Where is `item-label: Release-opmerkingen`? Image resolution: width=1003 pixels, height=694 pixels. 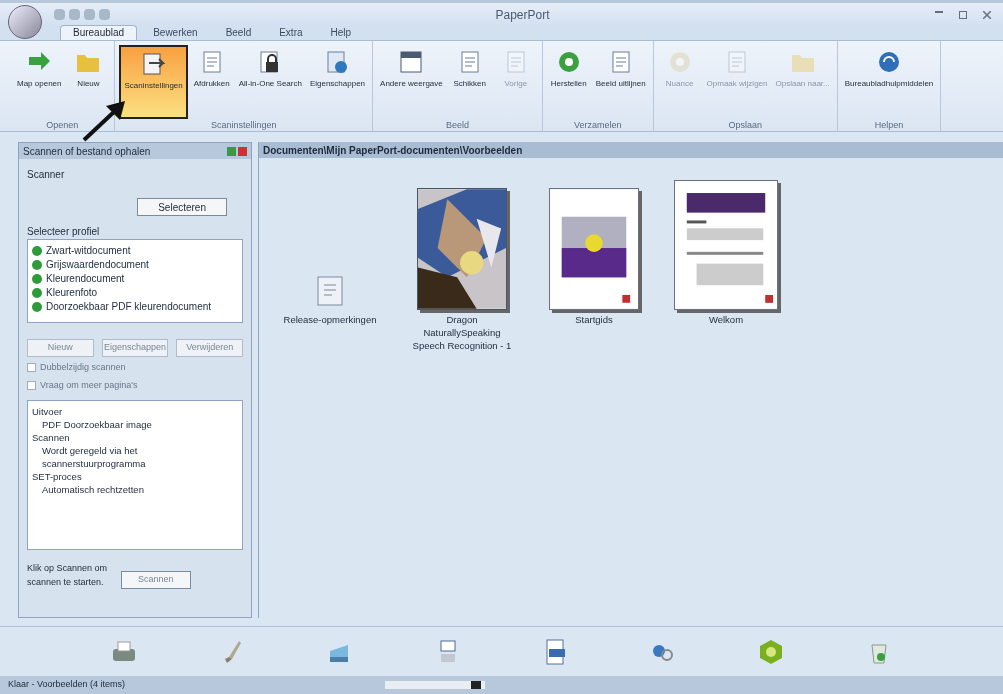
item-label: Release-opmerkingen is located at coordinates (330, 319).